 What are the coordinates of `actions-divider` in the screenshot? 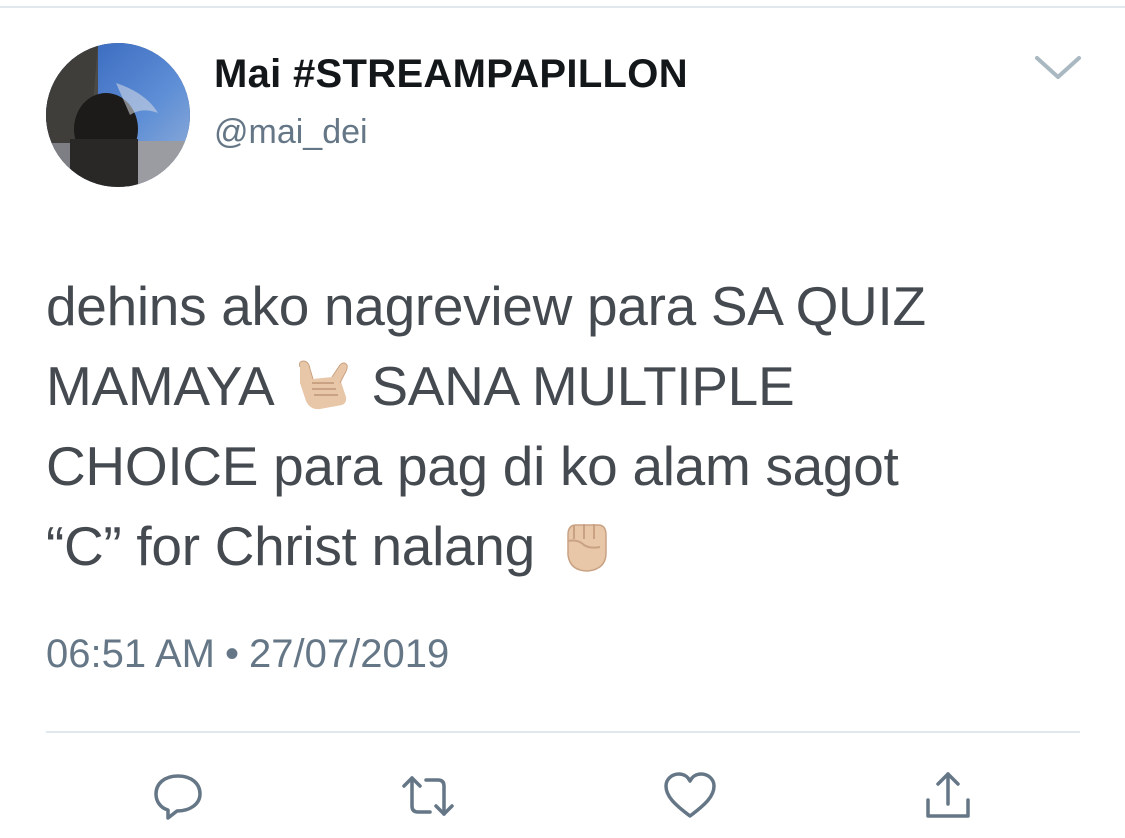 It's located at (563, 732).